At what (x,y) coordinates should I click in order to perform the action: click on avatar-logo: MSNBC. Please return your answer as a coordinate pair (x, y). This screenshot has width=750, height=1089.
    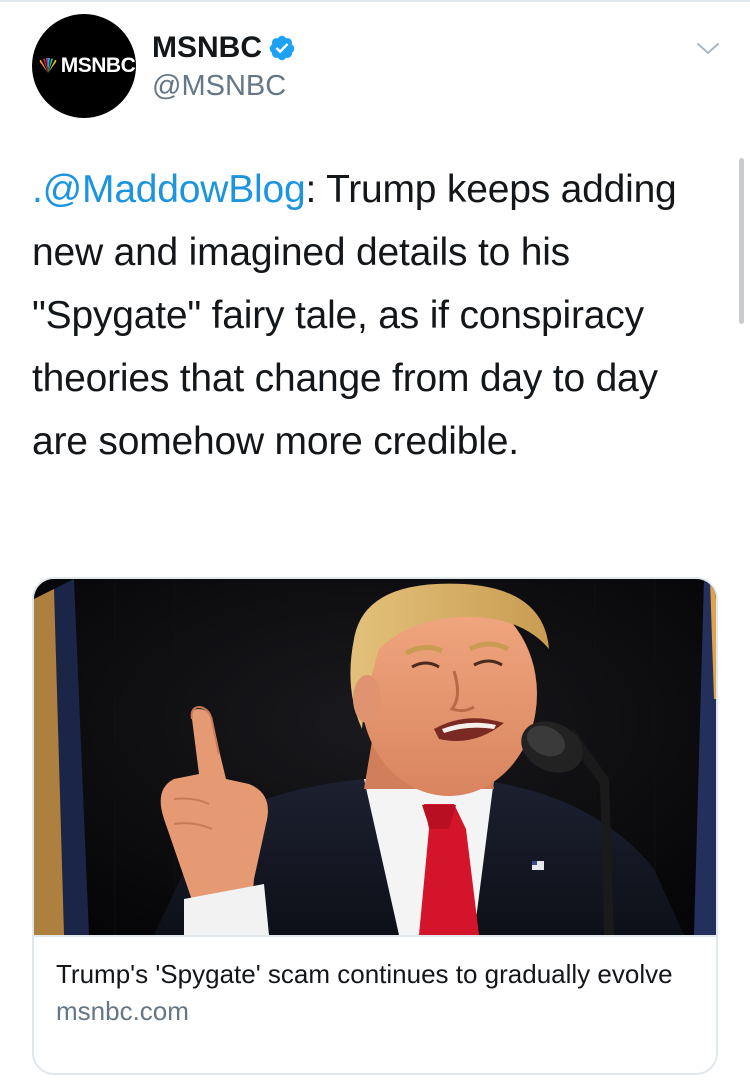
    Looking at the image, I should click on (86, 66).